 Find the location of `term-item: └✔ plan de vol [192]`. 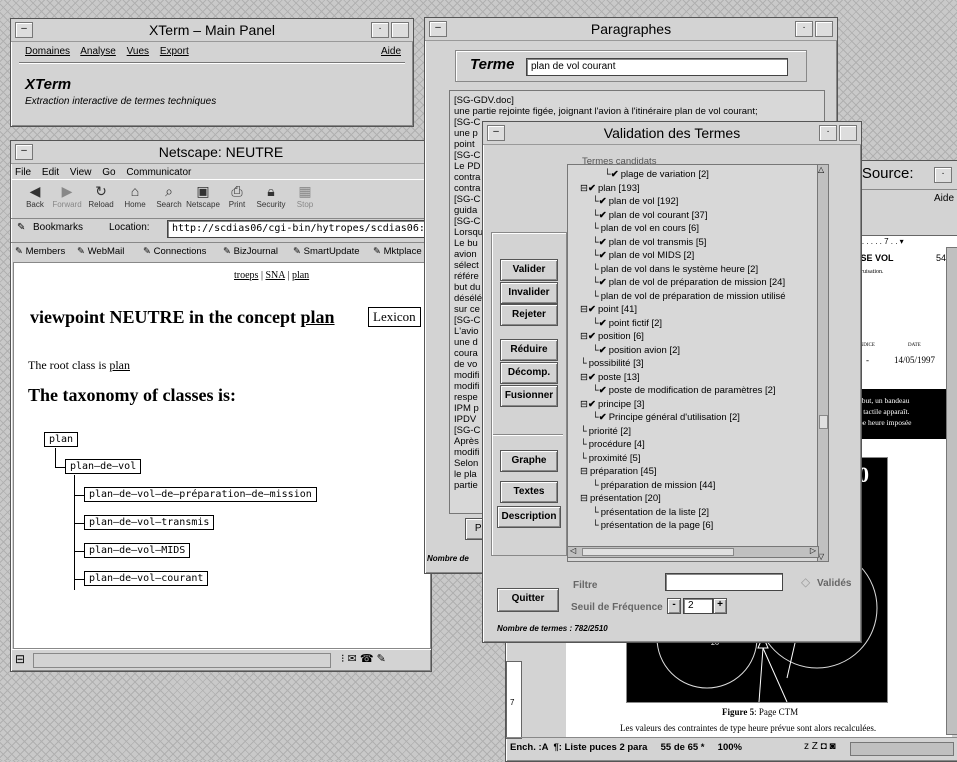

term-item: └✔ plan de vol [192] is located at coordinates (635, 201).